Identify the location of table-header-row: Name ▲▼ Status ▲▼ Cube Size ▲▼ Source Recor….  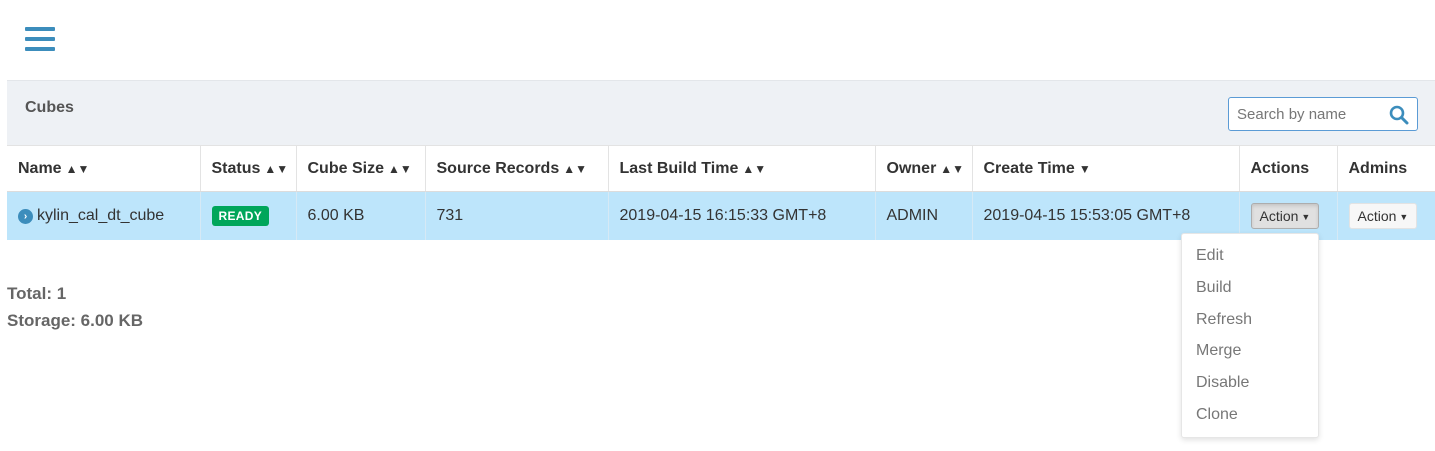
(721, 168).